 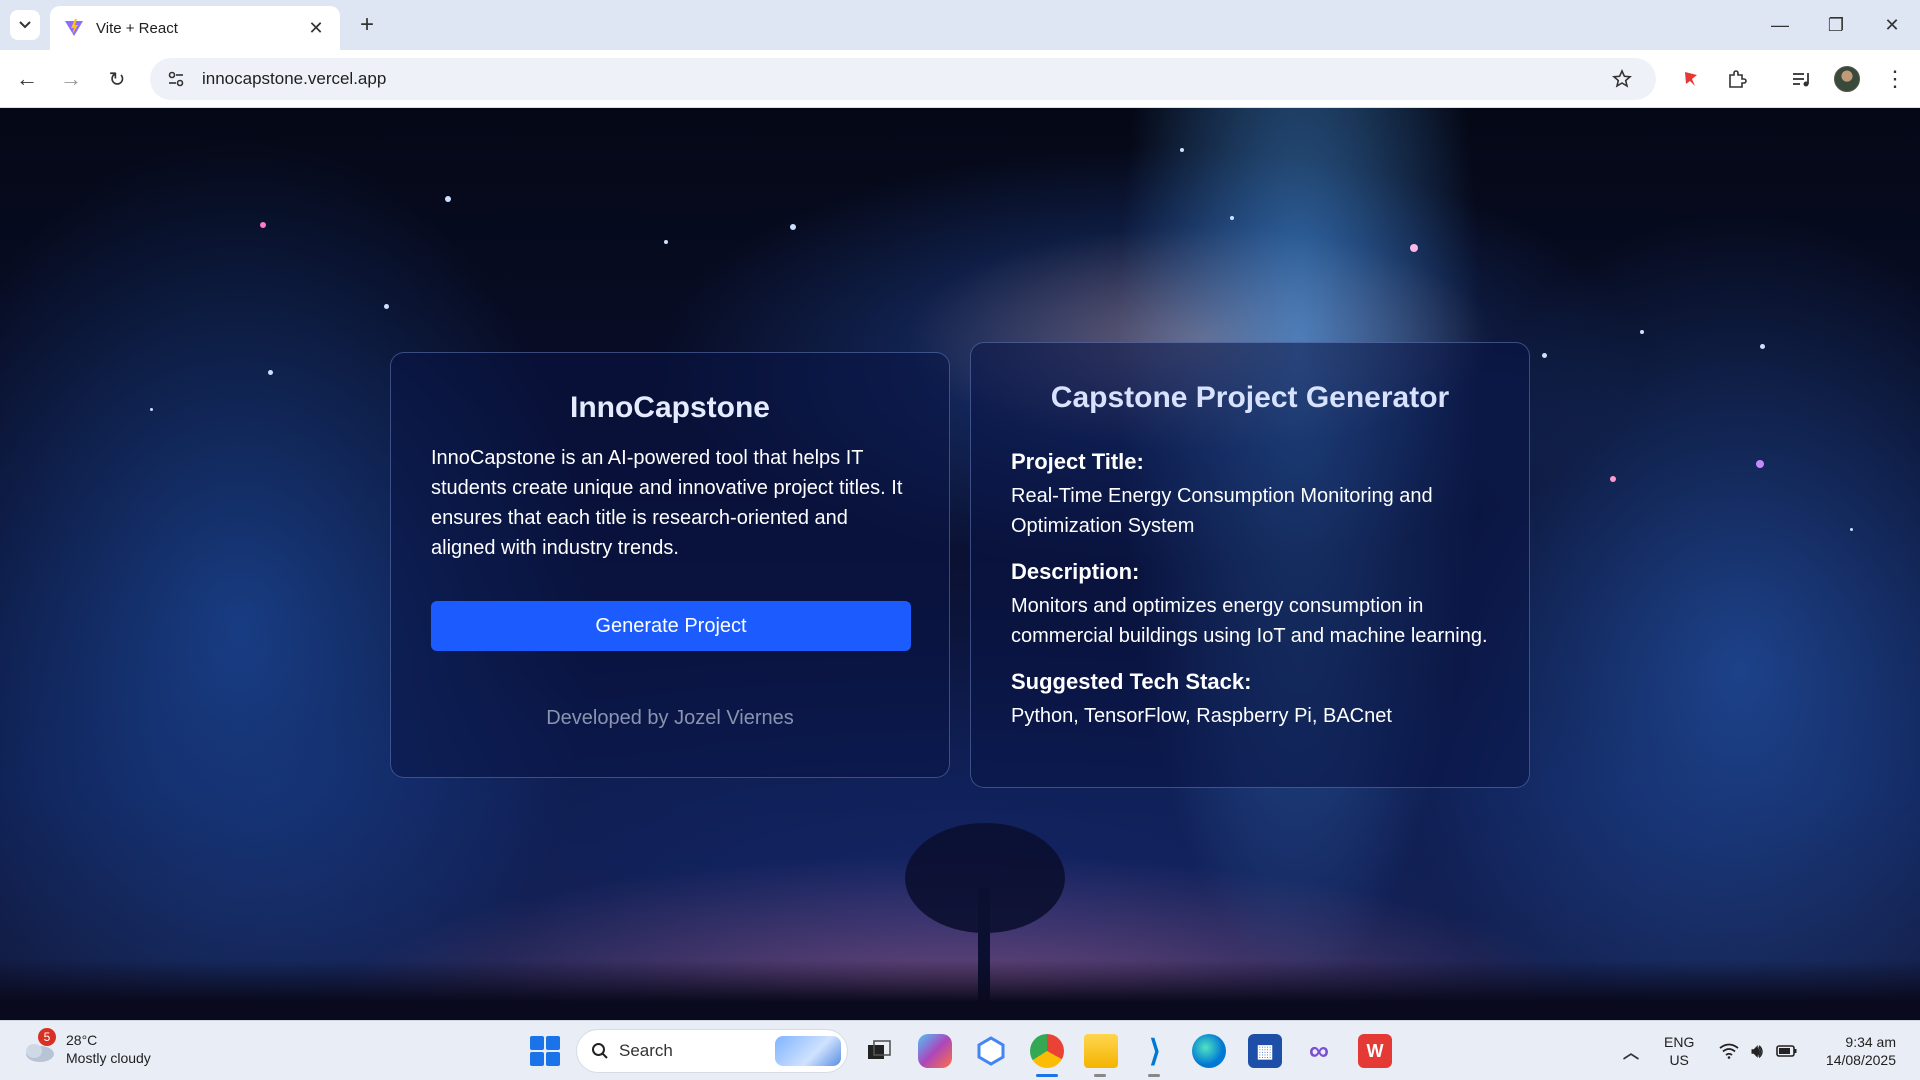 What do you see at coordinates (960, 990) in the screenshot?
I see `ground-silhouette` at bounding box center [960, 990].